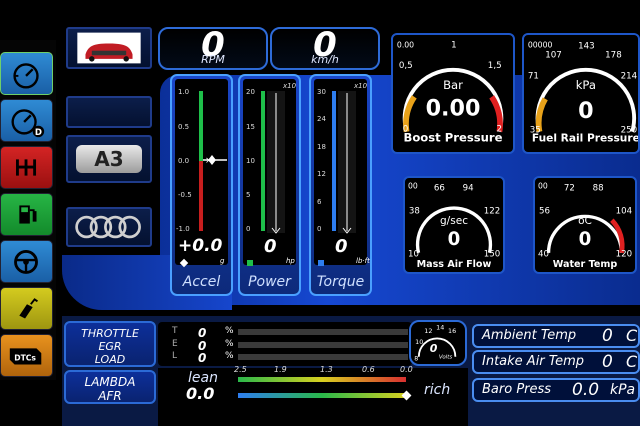  I want to click on torque-tick: 24, so click(321, 119).